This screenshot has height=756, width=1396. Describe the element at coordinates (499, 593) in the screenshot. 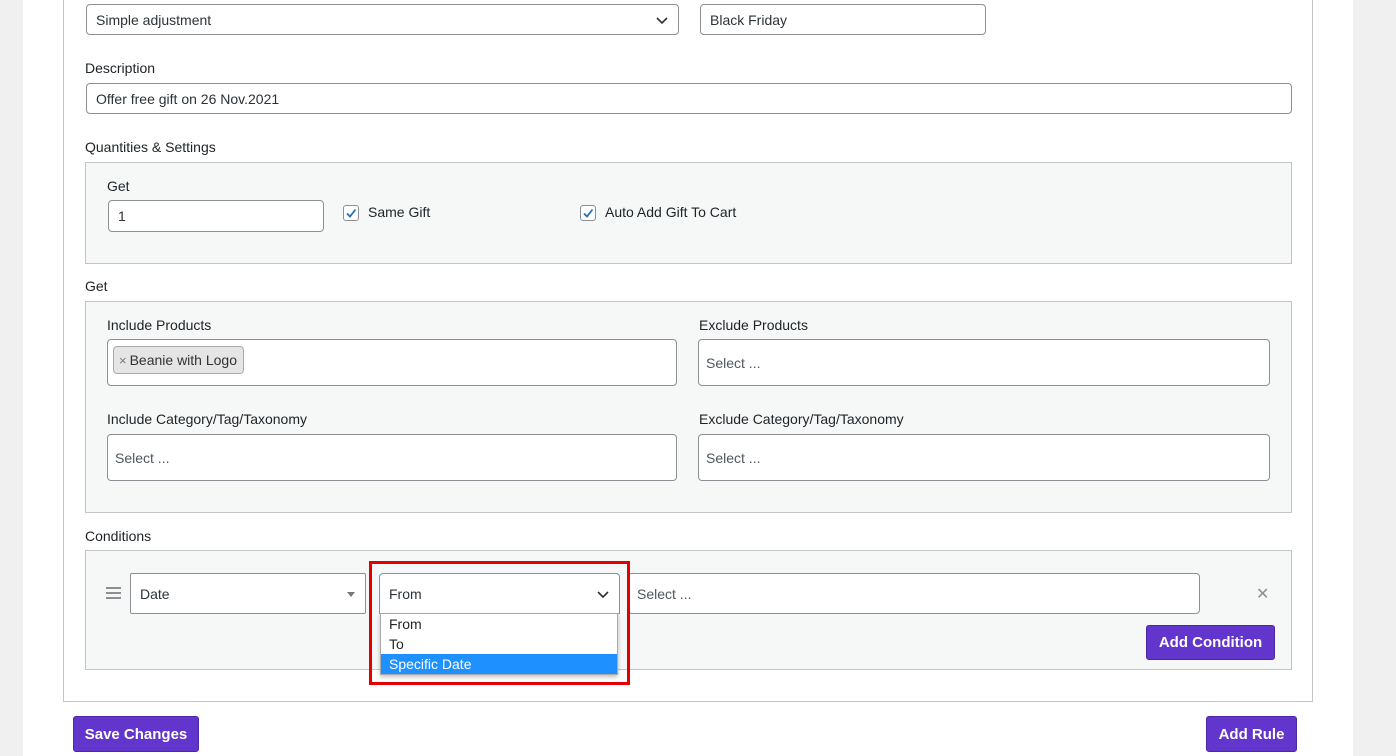

I see `condition-operator-select: From` at that location.